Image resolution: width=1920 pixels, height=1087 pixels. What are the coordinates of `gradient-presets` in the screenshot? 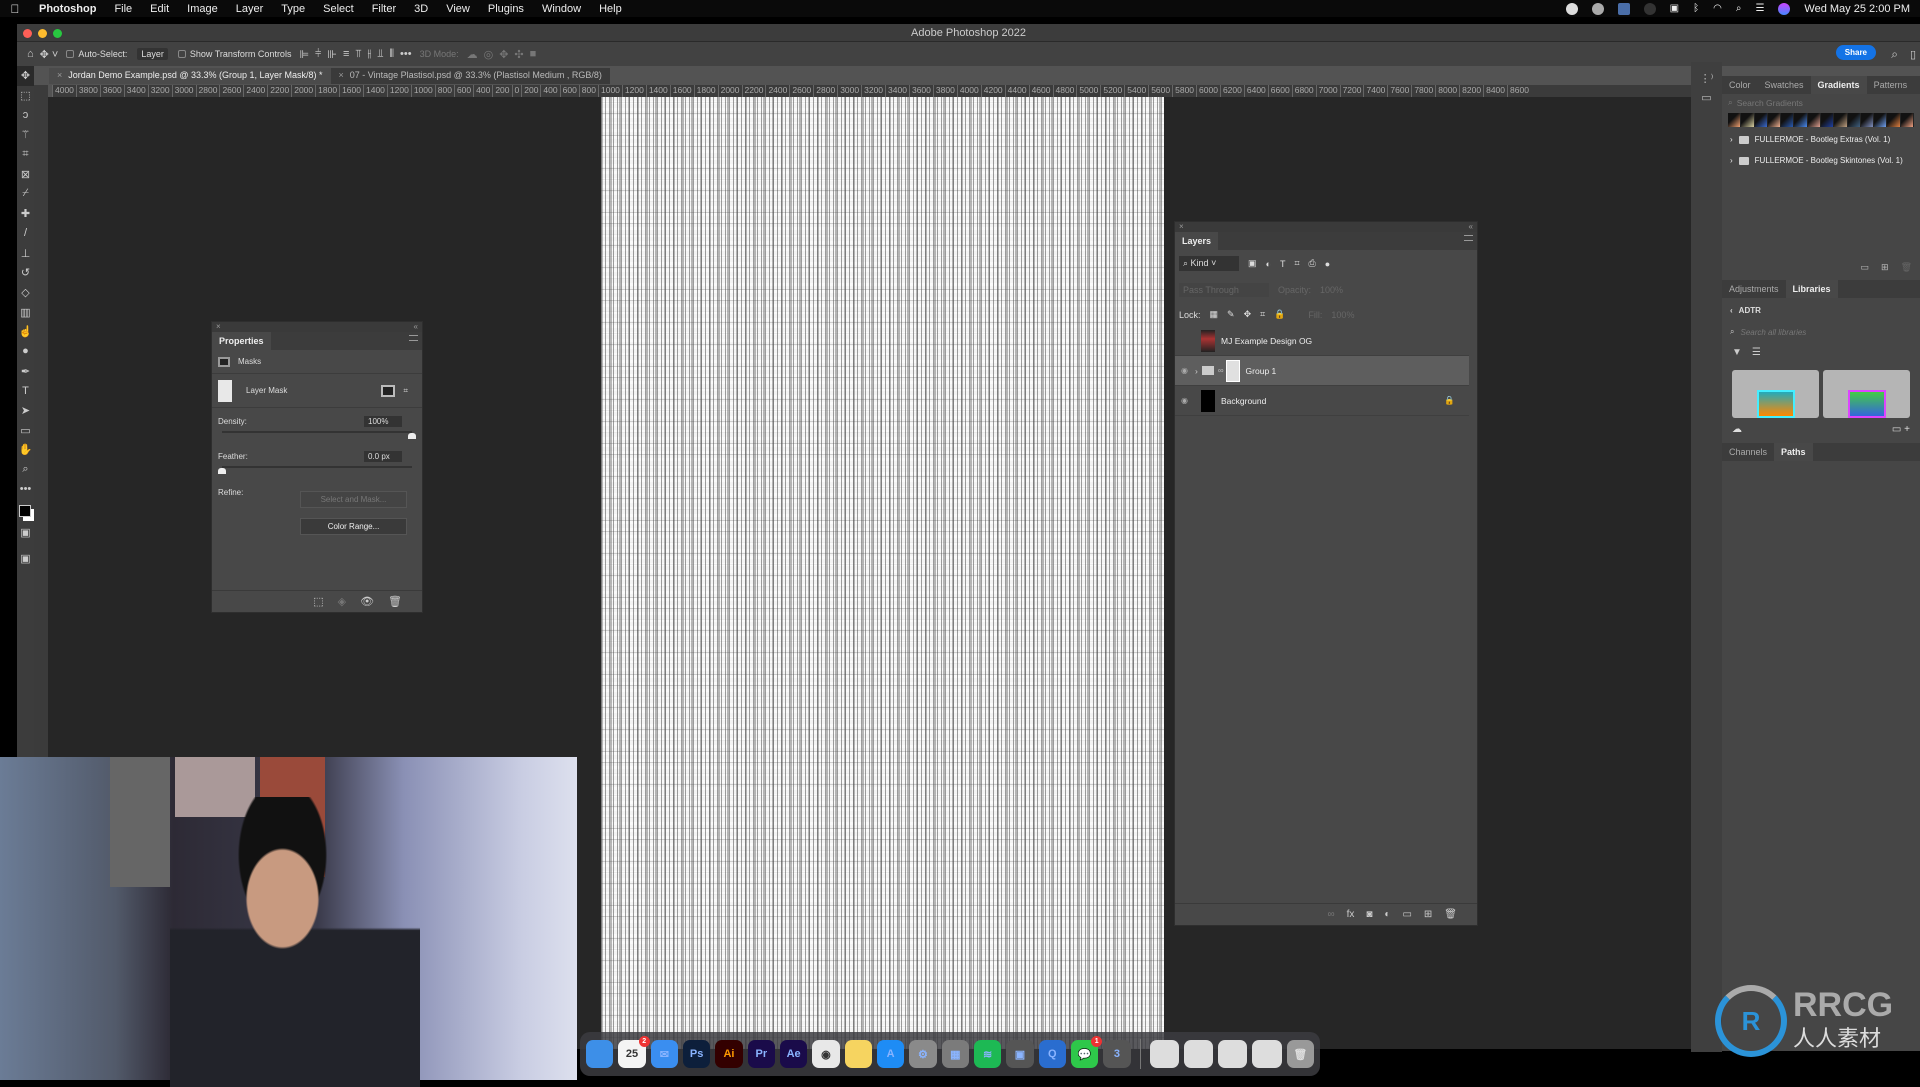 It's located at (1821, 120).